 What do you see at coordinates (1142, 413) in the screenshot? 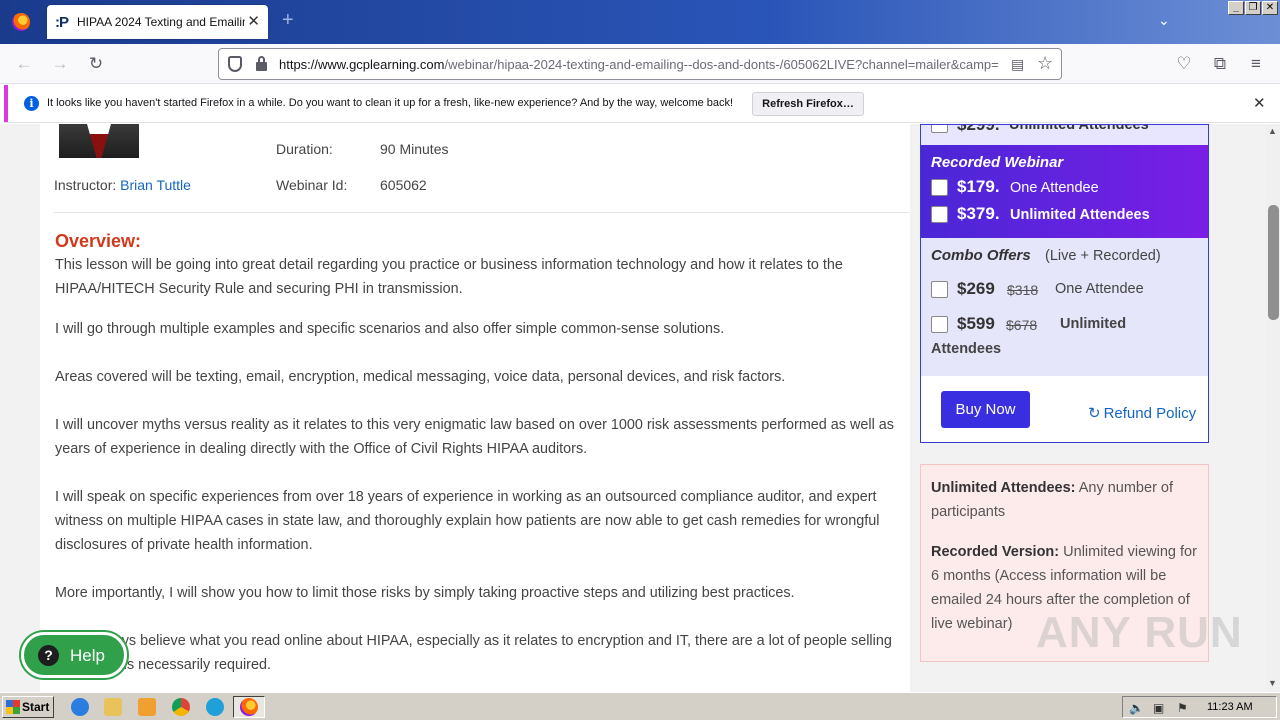
I see `refund-policy-link: ↻ Refund Policy` at bounding box center [1142, 413].